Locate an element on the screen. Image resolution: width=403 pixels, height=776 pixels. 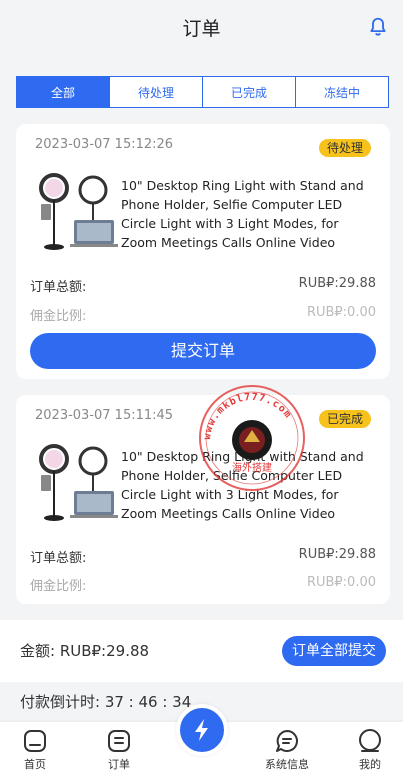
total-amount: 金额: RUB₽:29.88 is located at coordinates (85, 651).